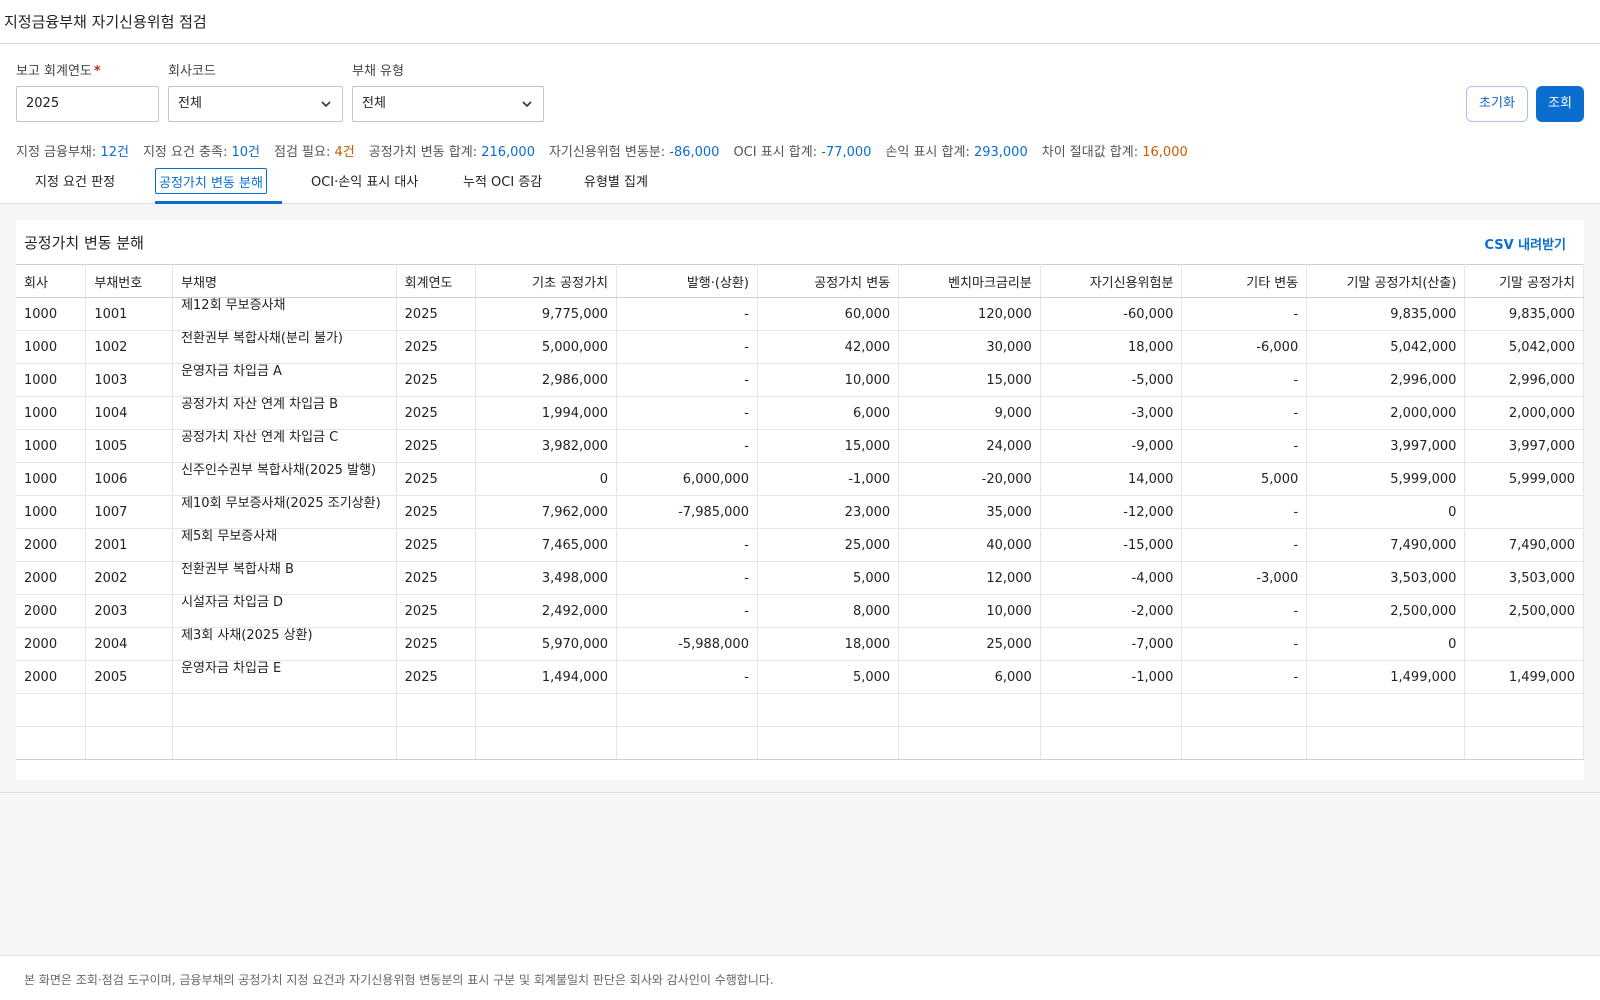 The width and height of the screenshot is (1600, 1000). Describe the element at coordinates (129, 281) in the screenshot. I see `column-header: 부채번호` at that location.